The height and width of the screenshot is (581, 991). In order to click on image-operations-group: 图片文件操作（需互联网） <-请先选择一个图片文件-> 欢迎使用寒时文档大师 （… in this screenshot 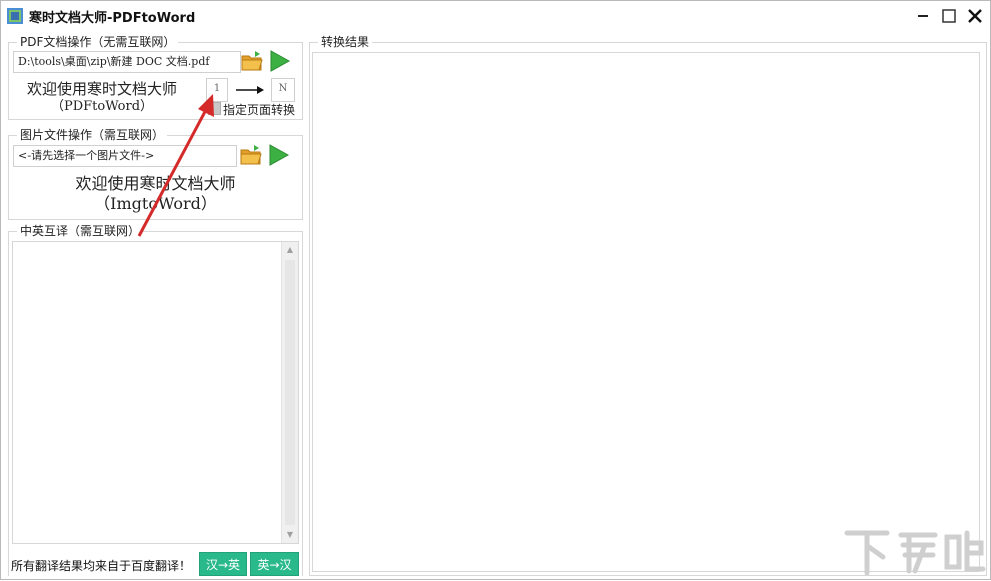, I will do `click(155, 173)`.